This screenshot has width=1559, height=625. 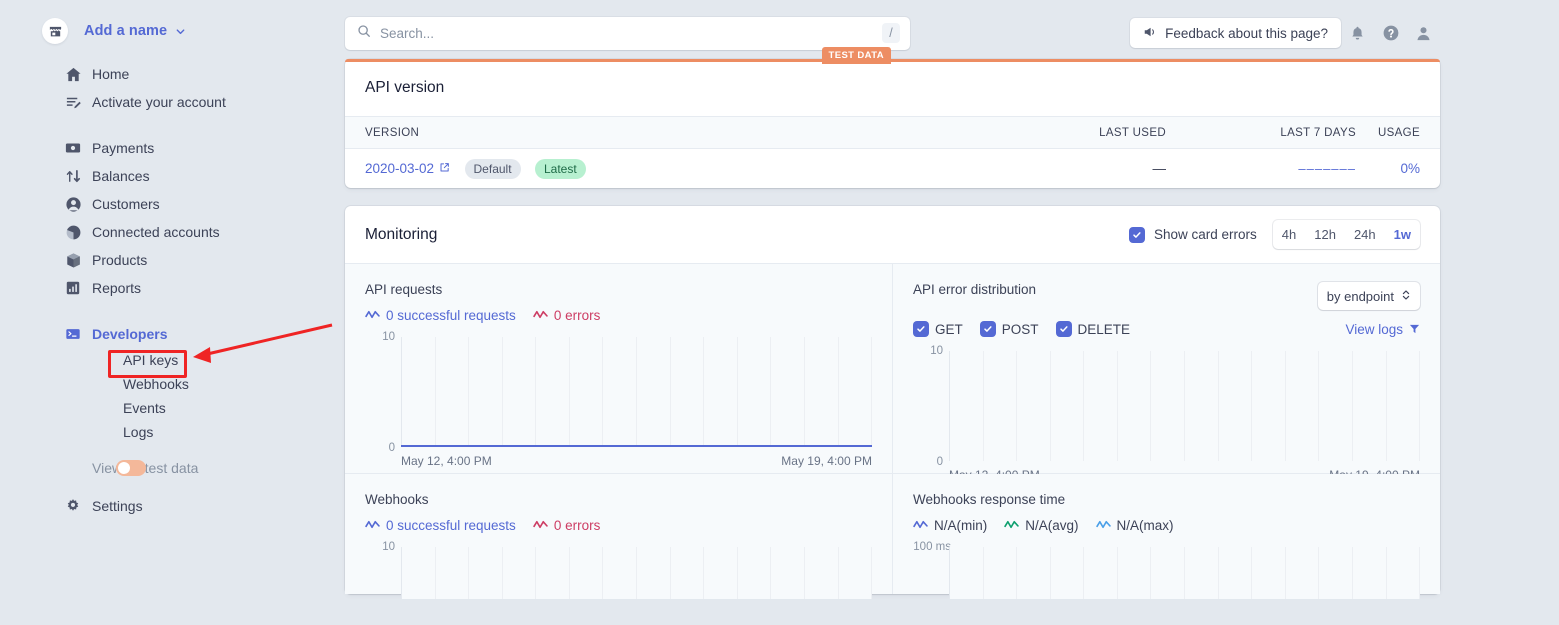 What do you see at coordinates (170, 288) in the screenshot?
I see `sidebar-item-reports: Reports` at bounding box center [170, 288].